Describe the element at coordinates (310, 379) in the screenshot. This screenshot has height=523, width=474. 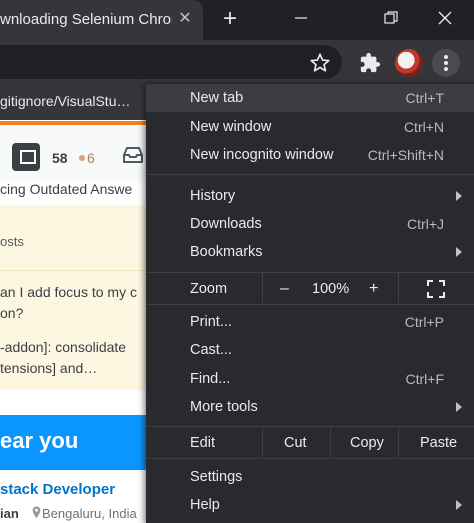
I see `menu-item-find: Find... Ctrl+F` at that location.